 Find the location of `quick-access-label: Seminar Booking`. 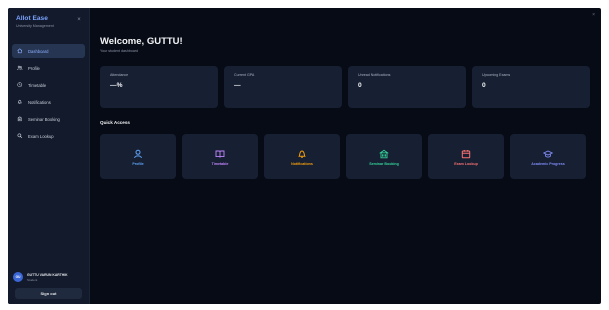

quick-access-label: Seminar Booking is located at coordinates (384, 164).